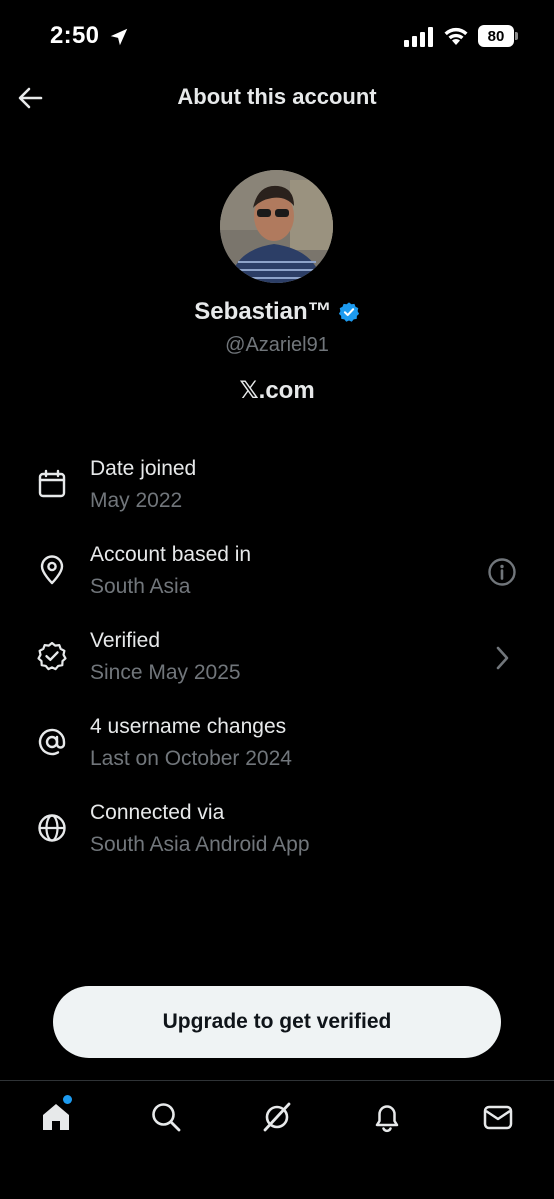 The height and width of the screenshot is (1199, 554). What do you see at coordinates (52, 742) in the screenshot?
I see `at-sign-icon` at bounding box center [52, 742].